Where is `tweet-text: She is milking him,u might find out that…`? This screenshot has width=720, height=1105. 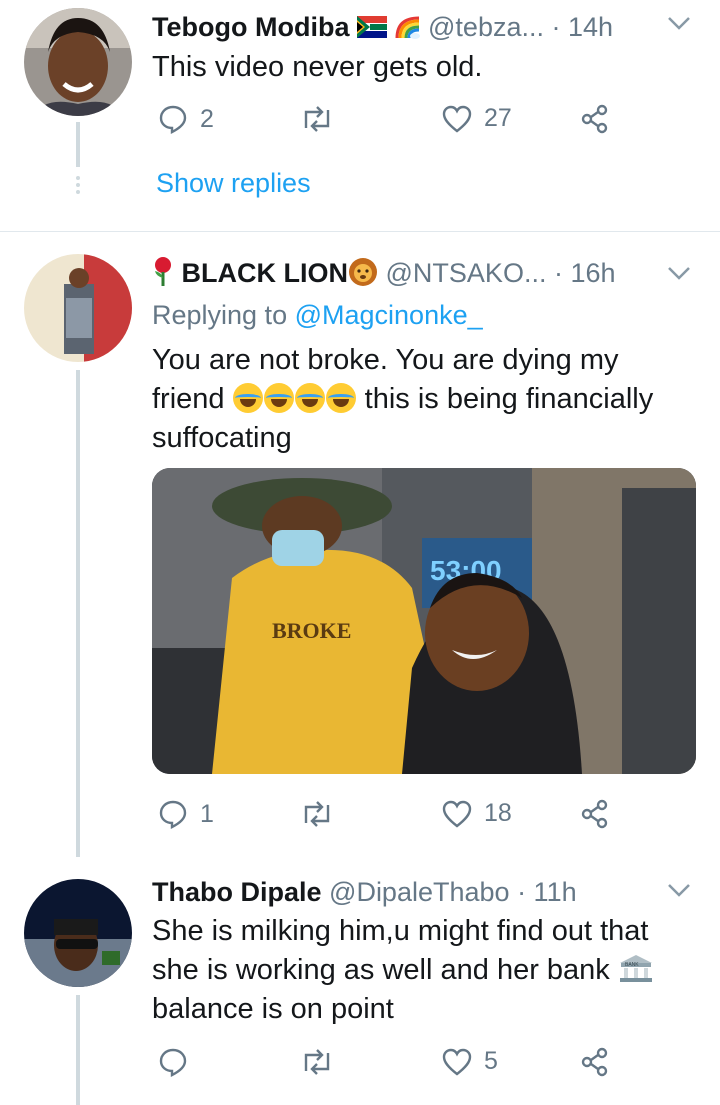 tweet-text: She is milking him,u might find out that… is located at coordinates (427, 970).